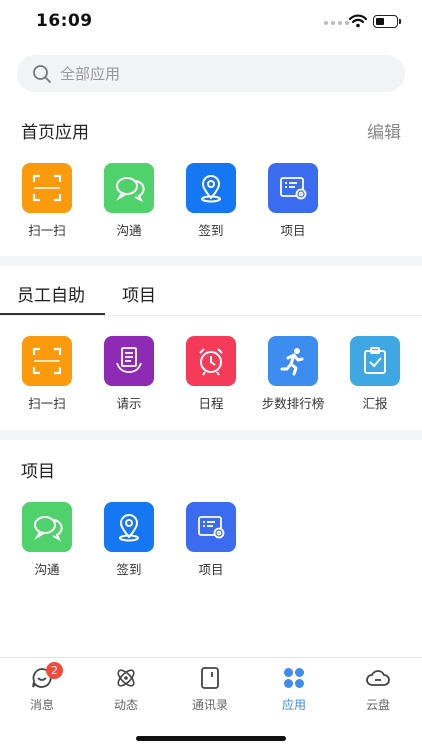  Describe the element at coordinates (55, 133) in the screenshot. I see `home-apps-title: 首页应用` at that location.